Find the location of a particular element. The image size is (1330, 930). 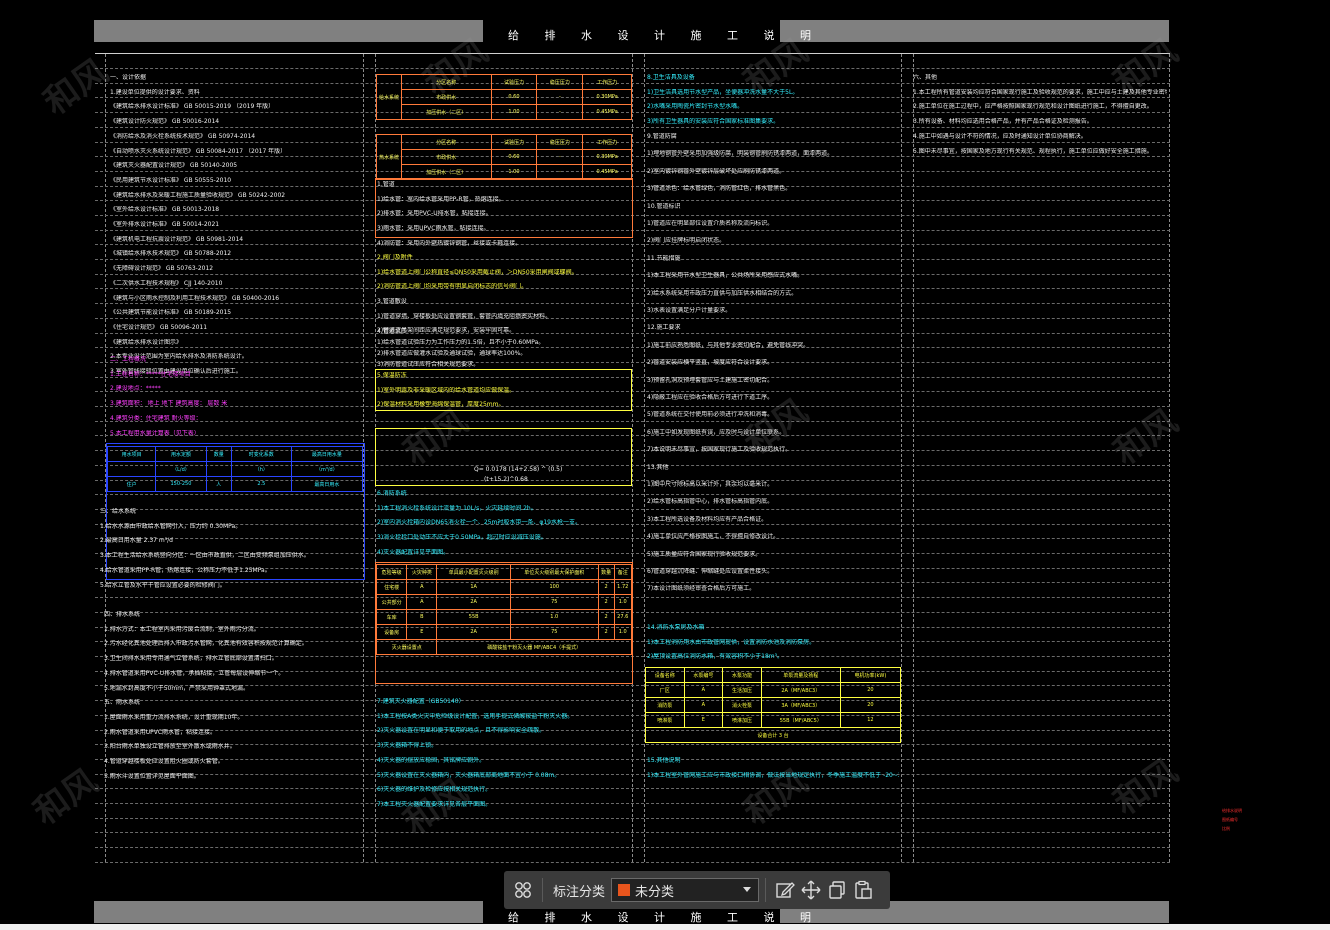

table-cell is located at coordinates (218, 469).